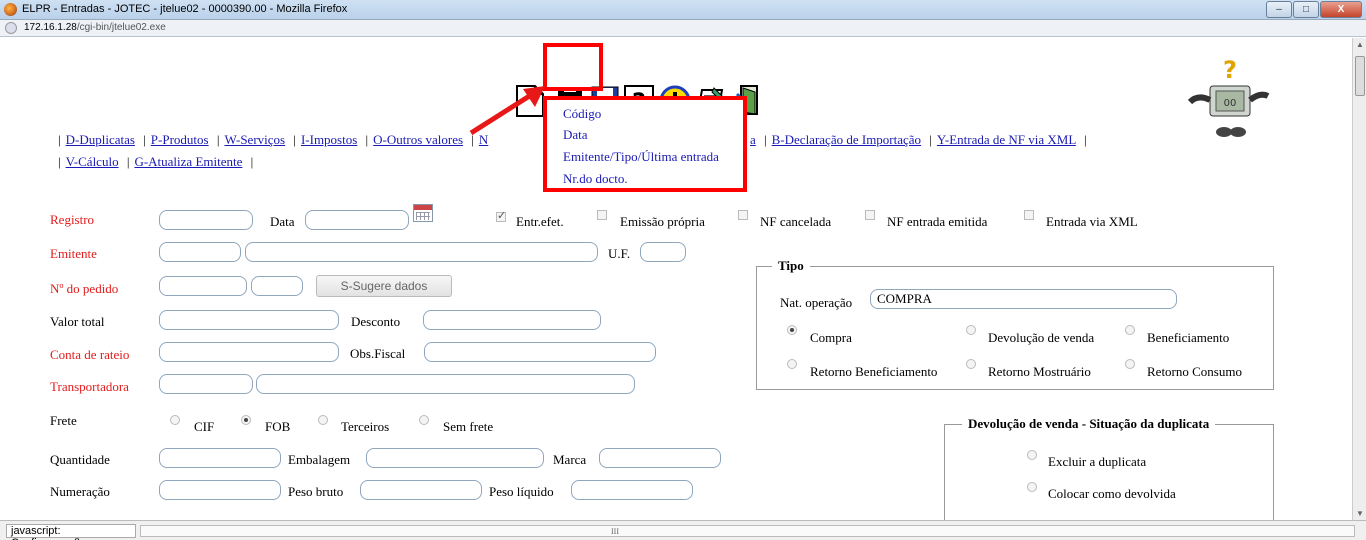 The height and width of the screenshot is (540, 1366). I want to click on emissao-propria-label: Emissão própria, so click(662, 221).